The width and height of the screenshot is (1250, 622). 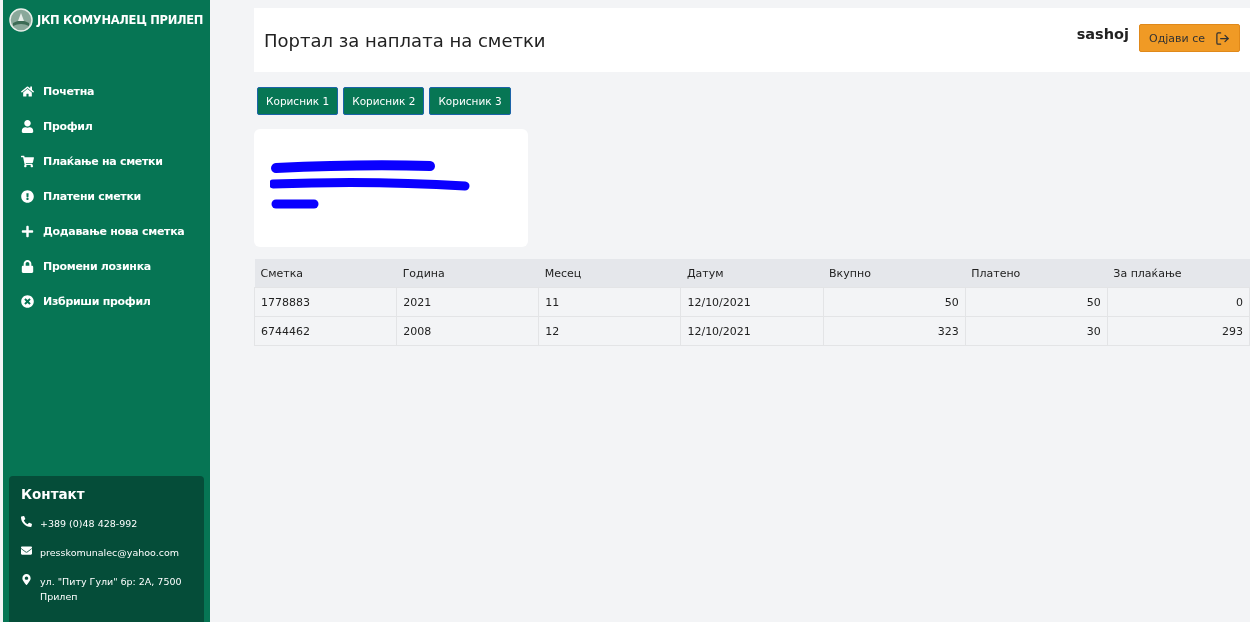 I want to click on table-cell: 11, so click(x=609, y=302).